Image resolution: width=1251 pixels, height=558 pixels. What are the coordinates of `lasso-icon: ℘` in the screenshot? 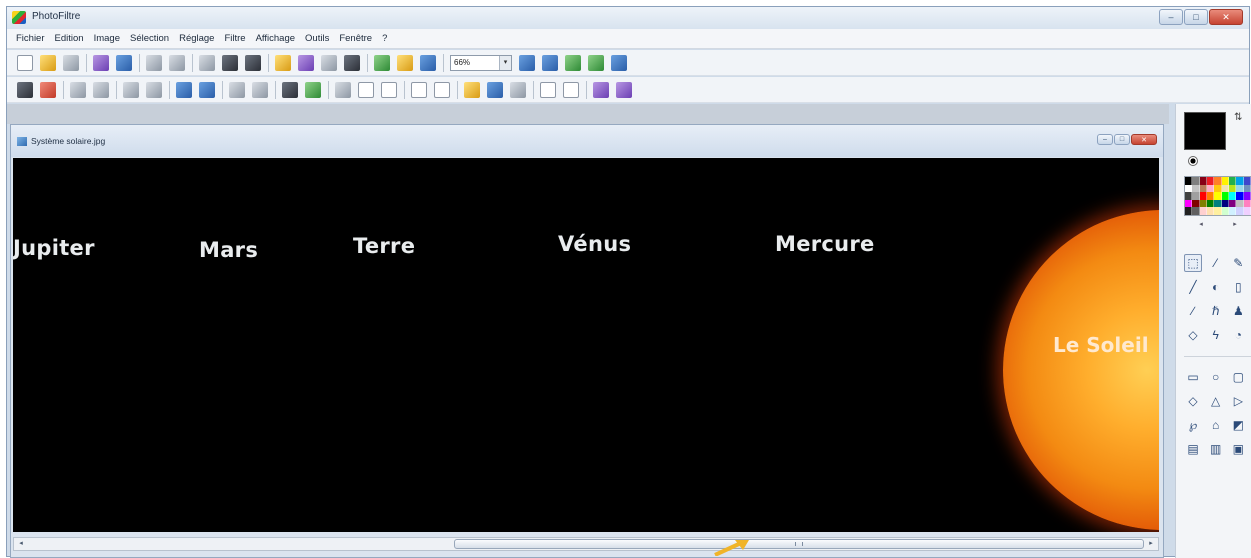 It's located at (1193, 425).